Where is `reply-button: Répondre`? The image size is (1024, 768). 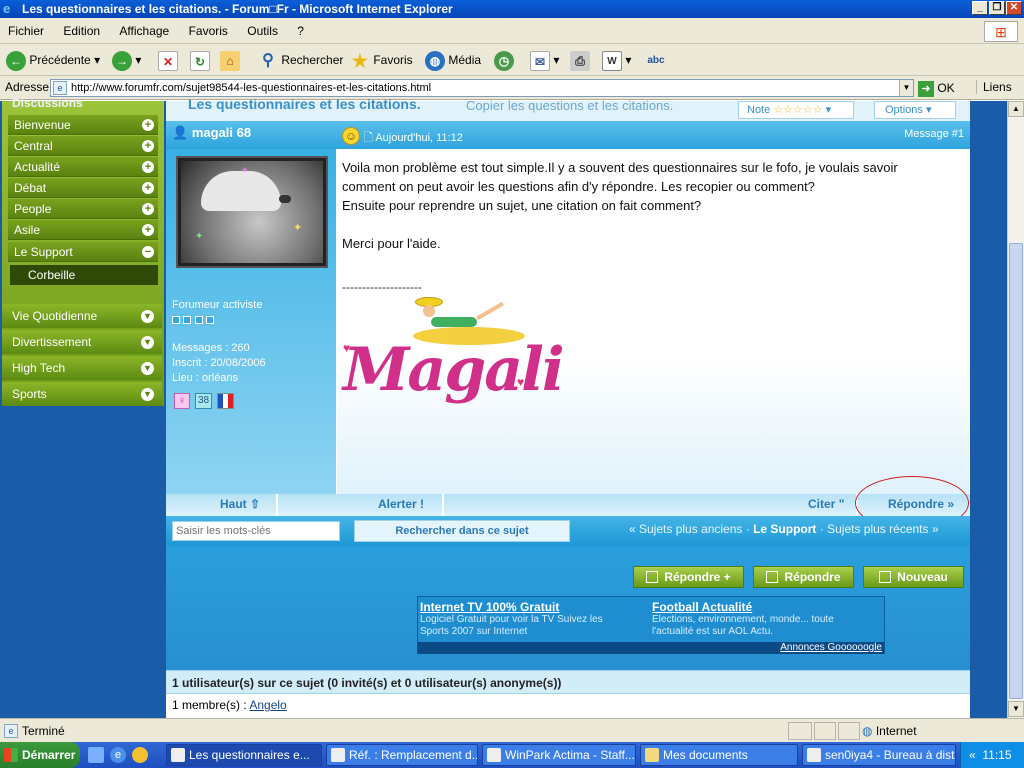 reply-button: Répondre is located at coordinates (803, 577).